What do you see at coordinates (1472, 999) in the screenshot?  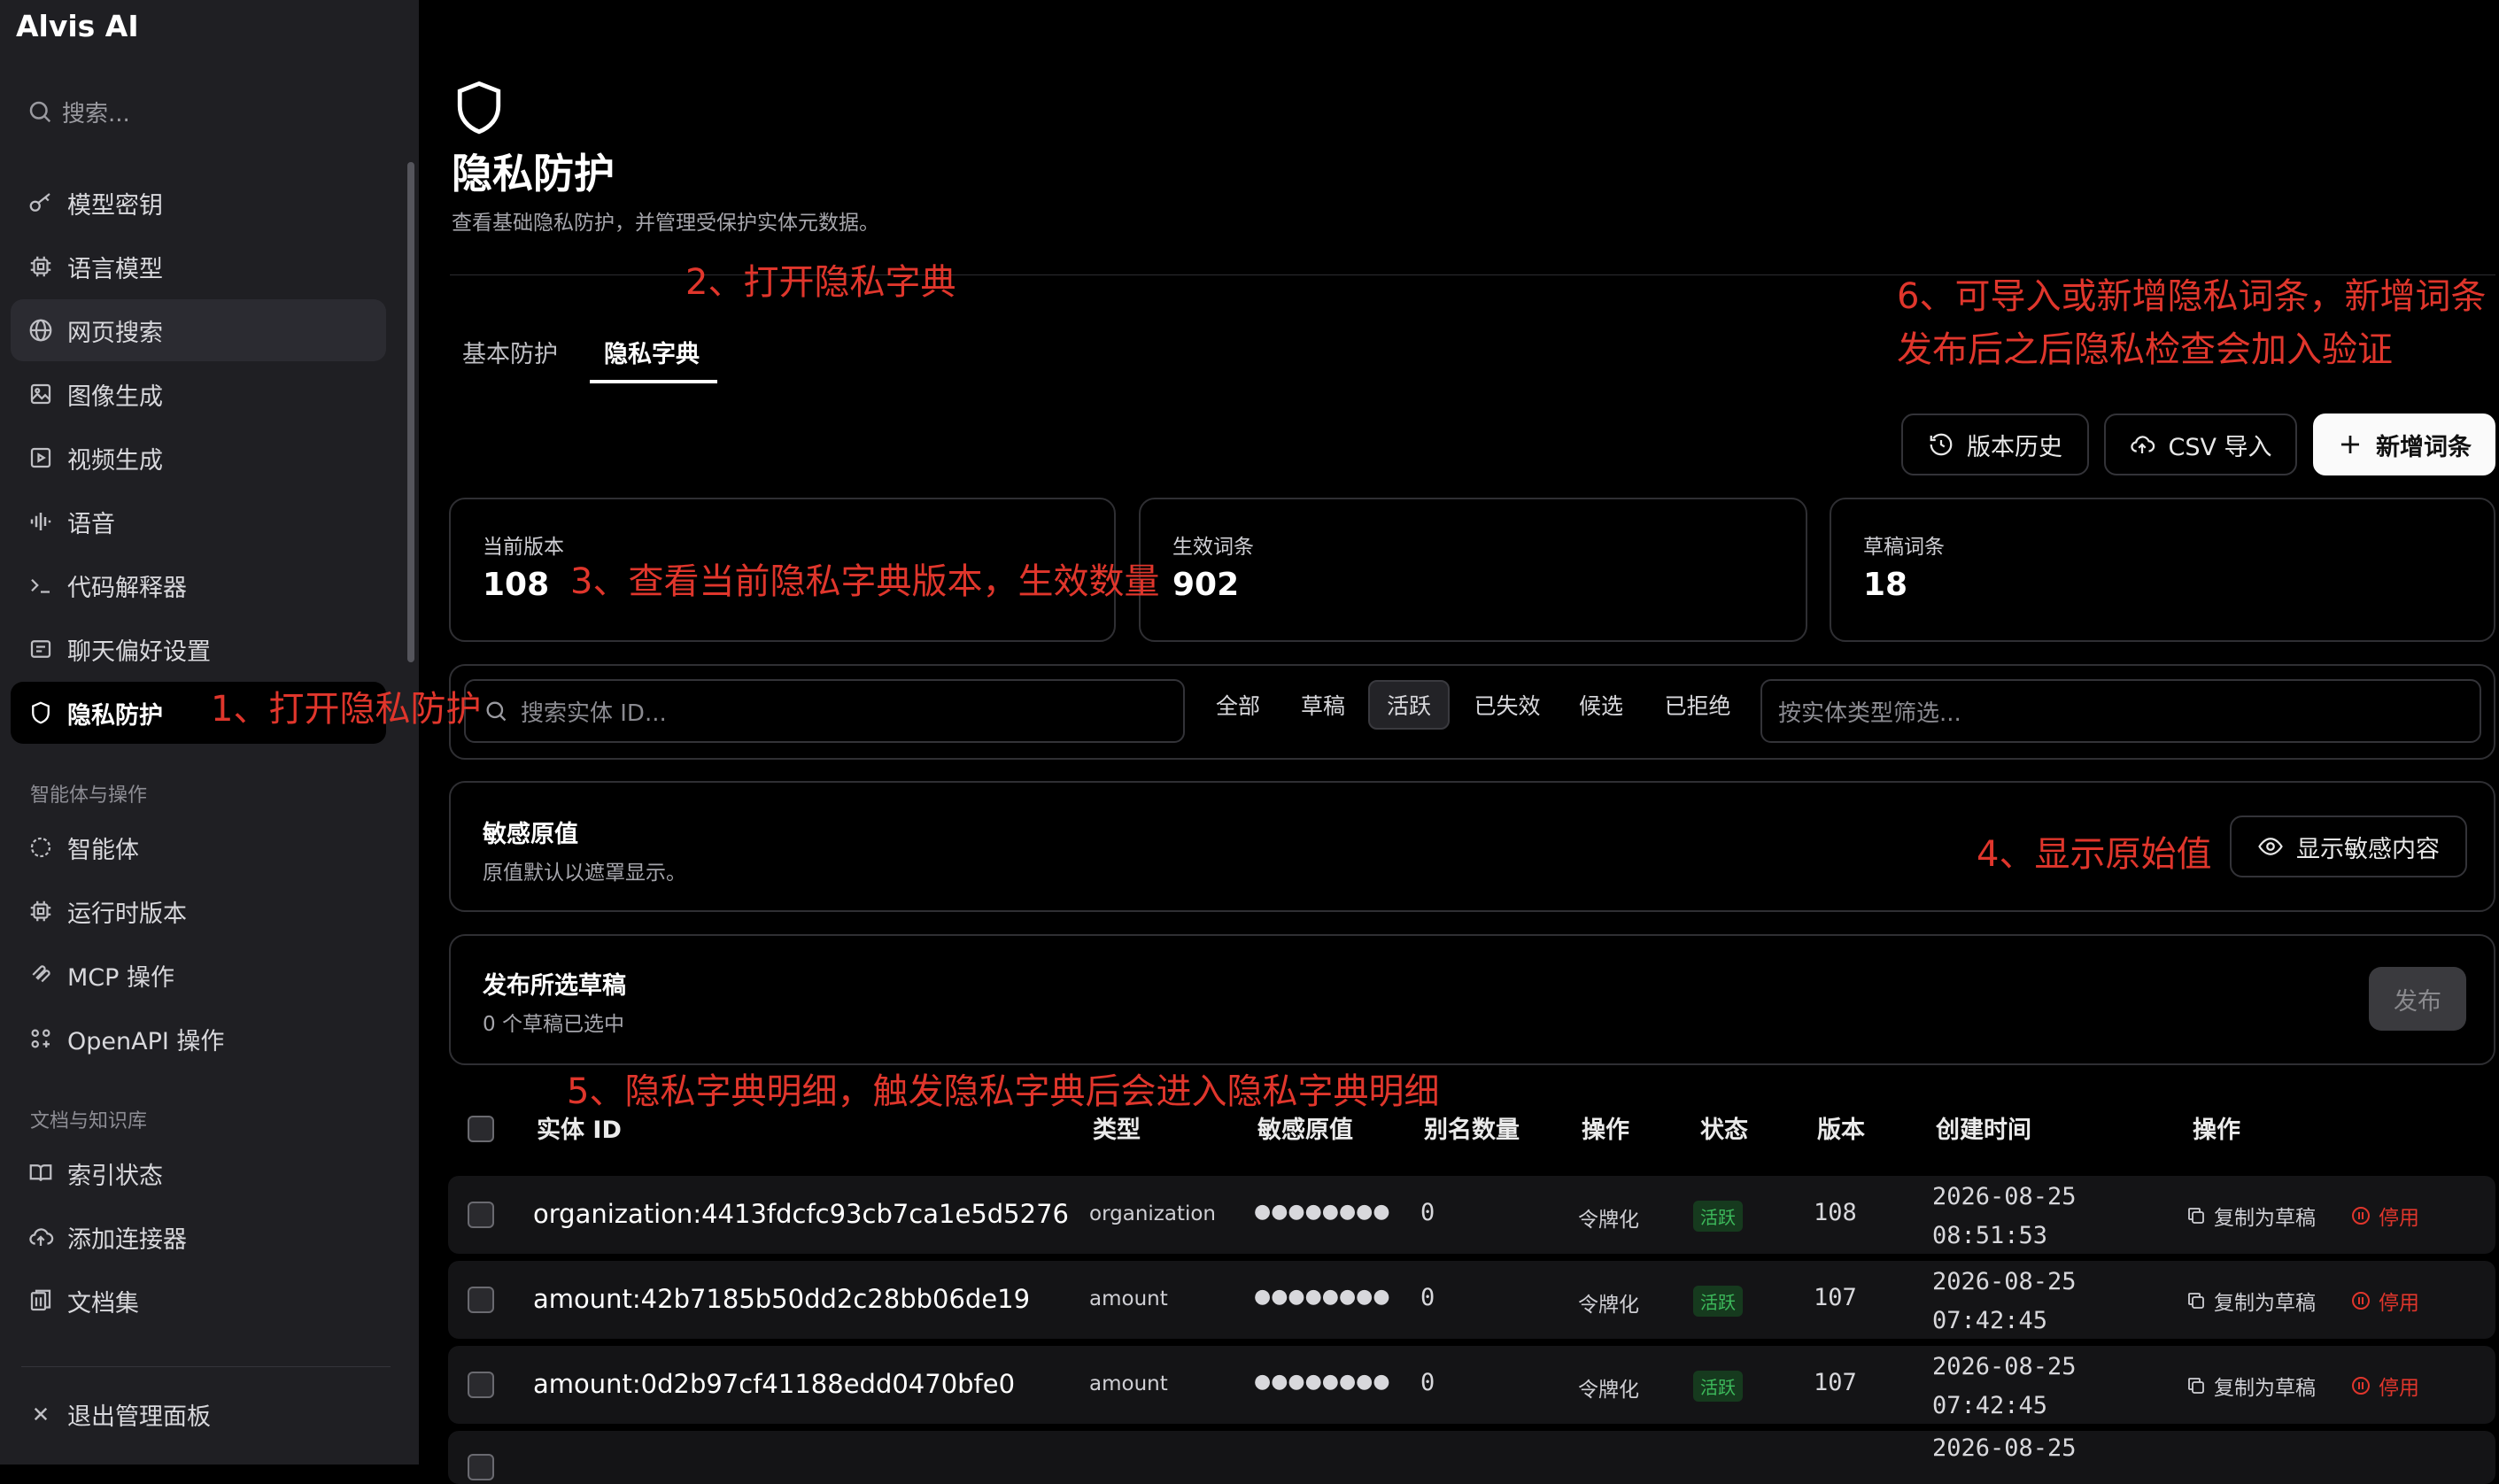 I see `publish-drafts-card: 发布所选草稿 0 个草稿已选中` at bounding box center [1472, 999].